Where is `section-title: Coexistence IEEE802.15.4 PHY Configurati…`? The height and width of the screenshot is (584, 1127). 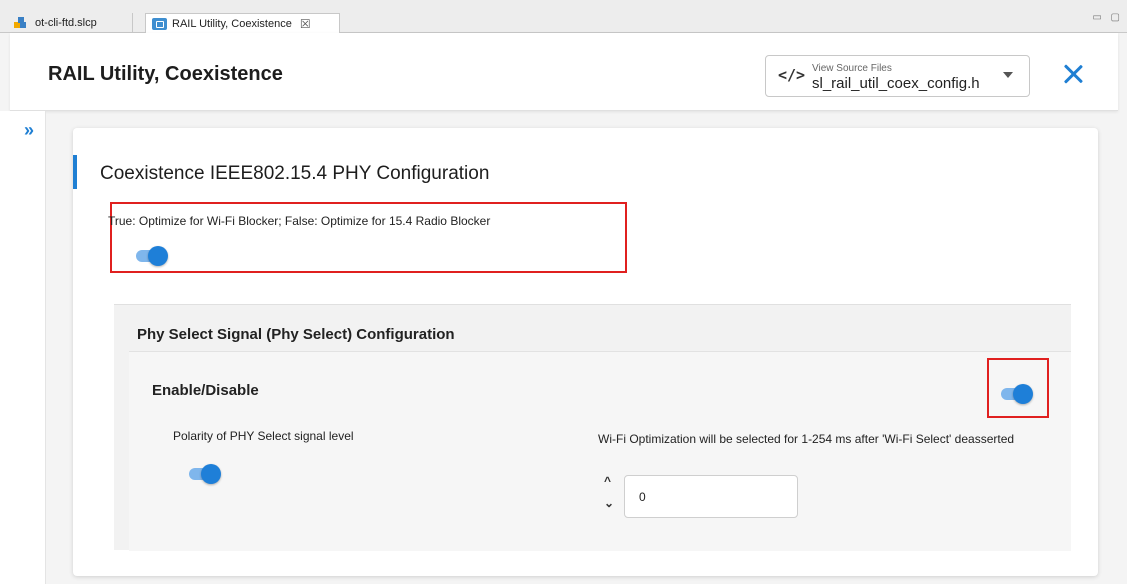
section-title: Coexistence IEEE802.15.4 PHY Configurati… is located at coordinates (295, 173).